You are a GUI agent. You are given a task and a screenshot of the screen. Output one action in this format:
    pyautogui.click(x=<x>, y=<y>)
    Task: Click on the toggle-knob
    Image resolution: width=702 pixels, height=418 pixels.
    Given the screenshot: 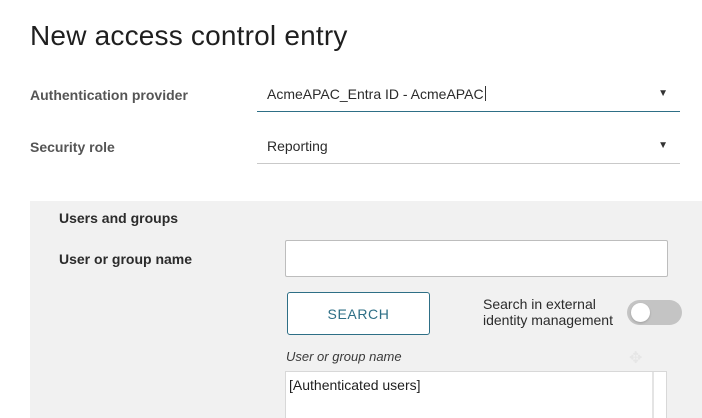 What is the action you would take?
    pyautogui.click(x=640, y=312)
    